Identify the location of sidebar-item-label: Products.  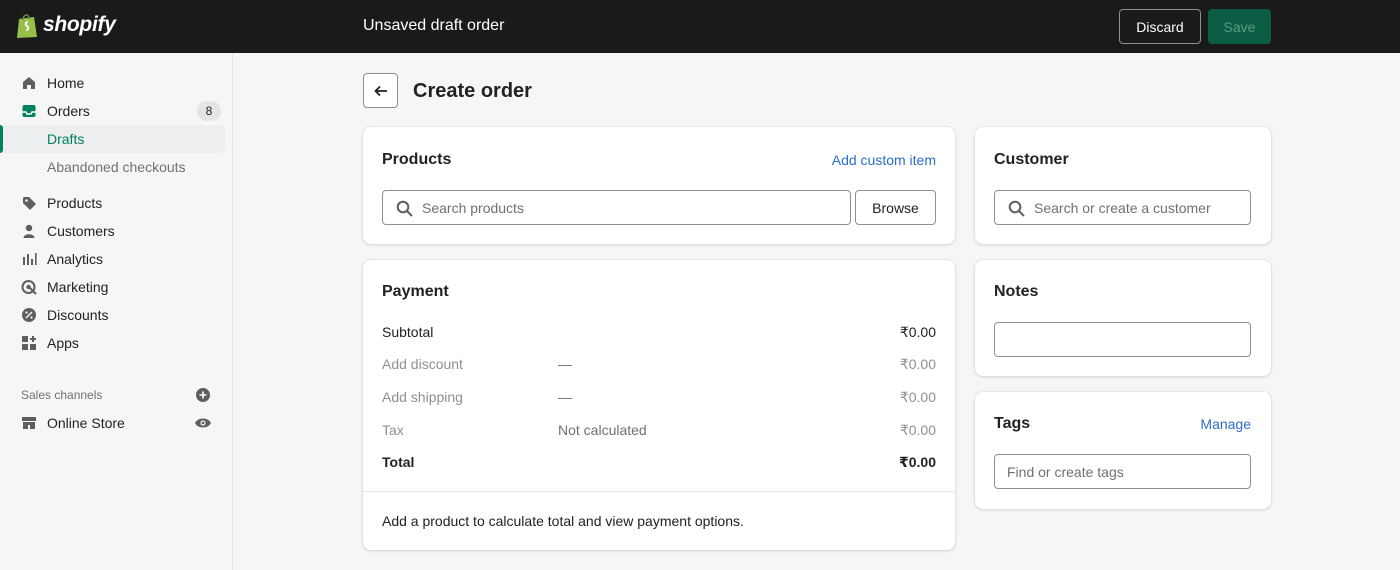
(75, 203).